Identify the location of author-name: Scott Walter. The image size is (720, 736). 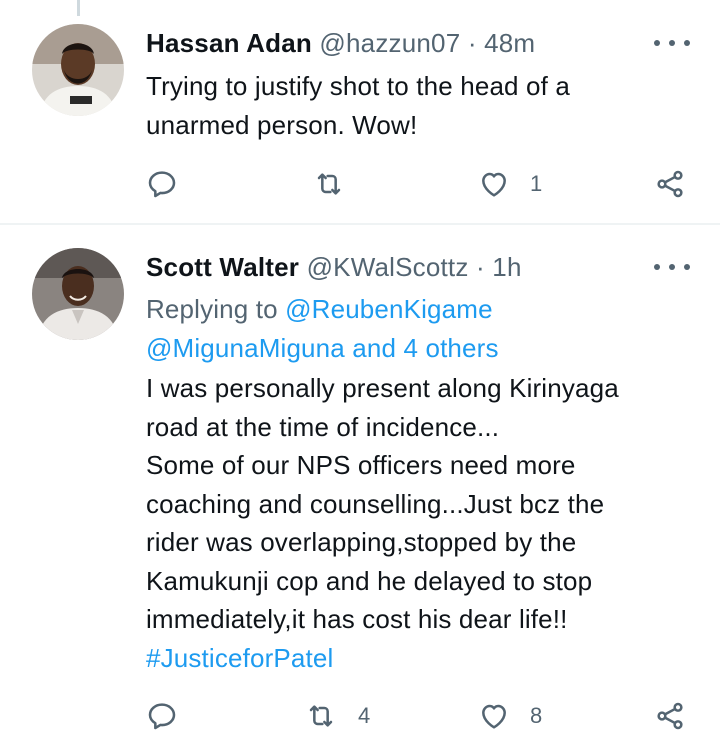
(222, 267).